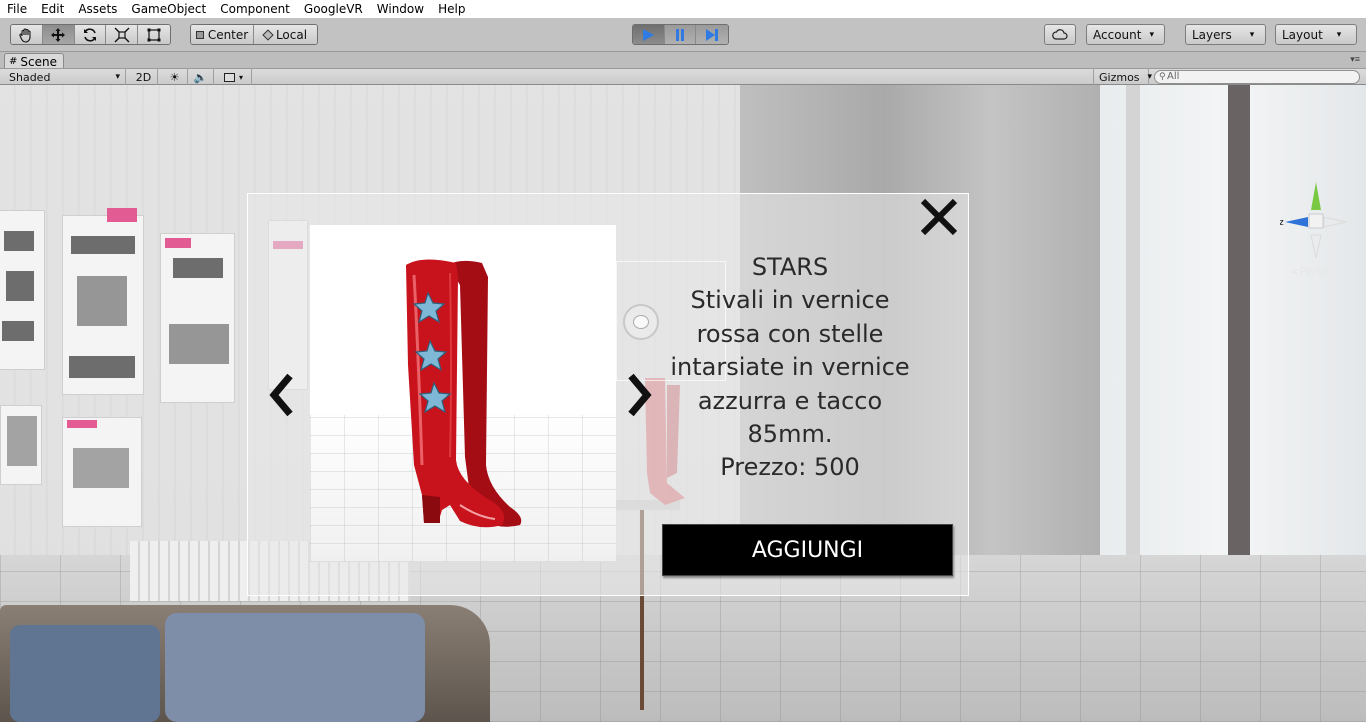 This screenshot has height=722, width=1366. I want to click on shading-mode-label: Shaded, so click(30, 77).